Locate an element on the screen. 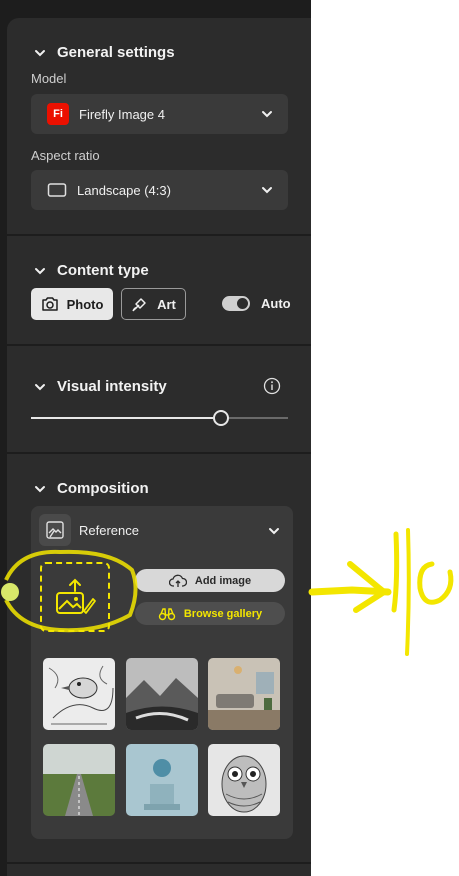 The image size is (459, 876). art-label: Art is located at coordinates (166, 304).